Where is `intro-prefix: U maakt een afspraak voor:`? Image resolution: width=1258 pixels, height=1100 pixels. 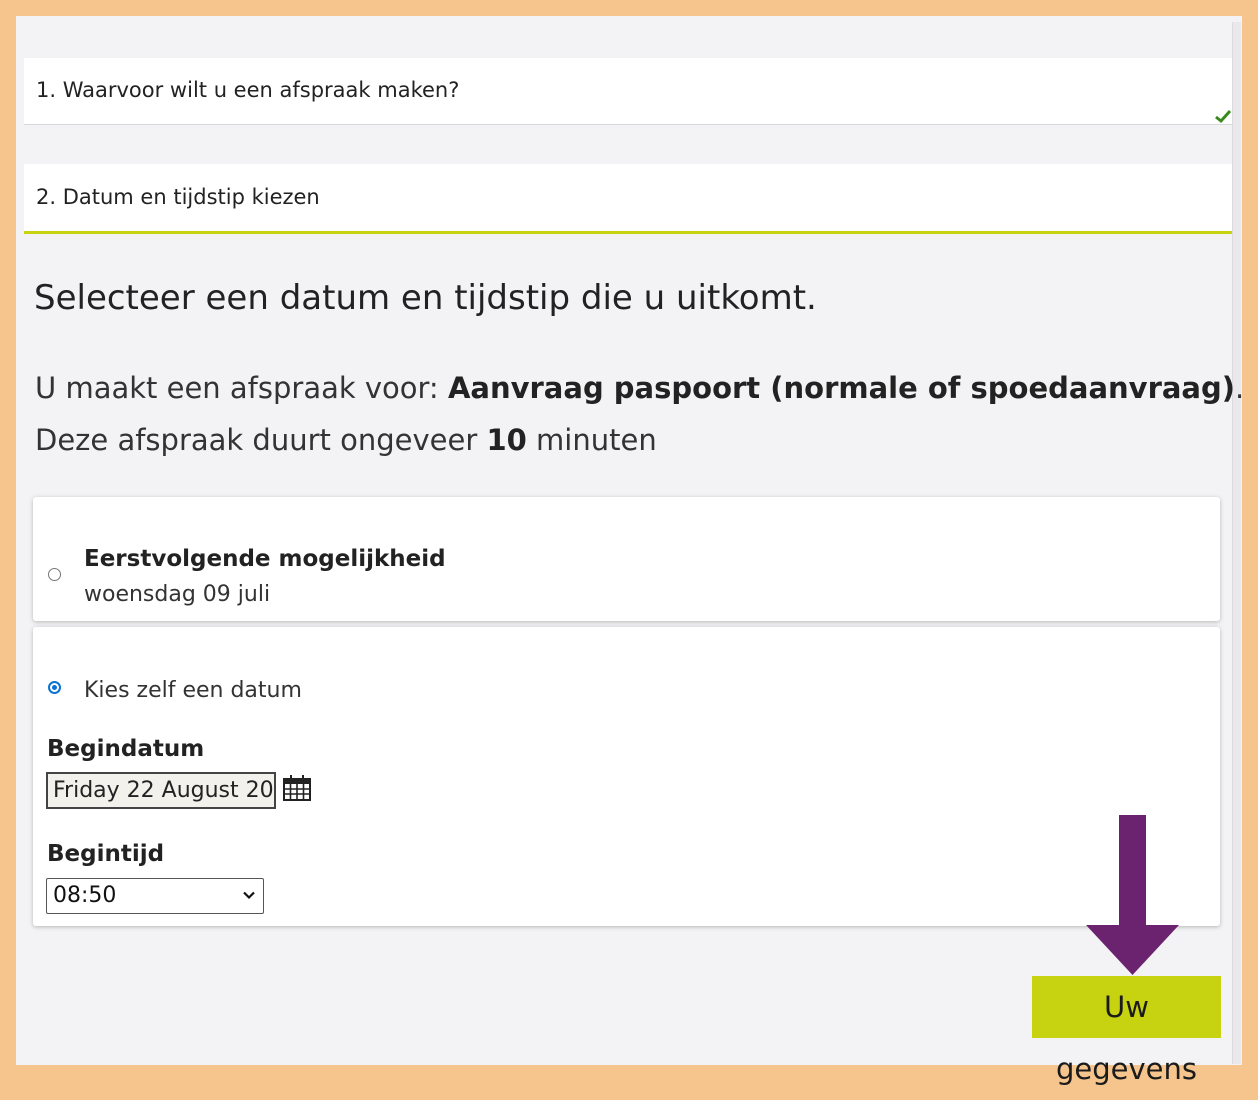
intro-prefix: U maakt een afspraak voor: is located at coordinates (241, 388).